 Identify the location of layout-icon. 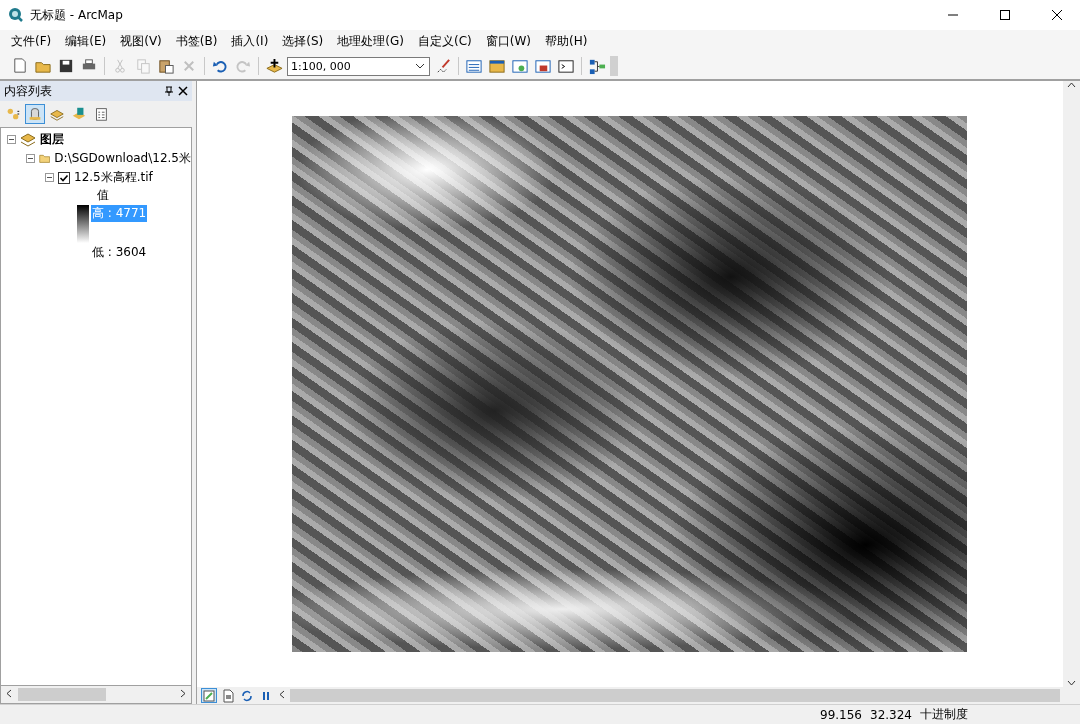
(228, 695).